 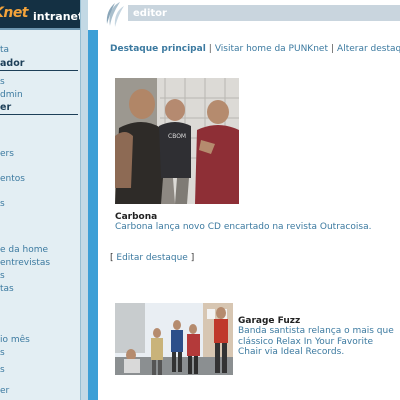 What do you see at coordinates (158, 49) in the screenshot?
I see `nav-current: Destaque principal` at bounding box center [158, 49].